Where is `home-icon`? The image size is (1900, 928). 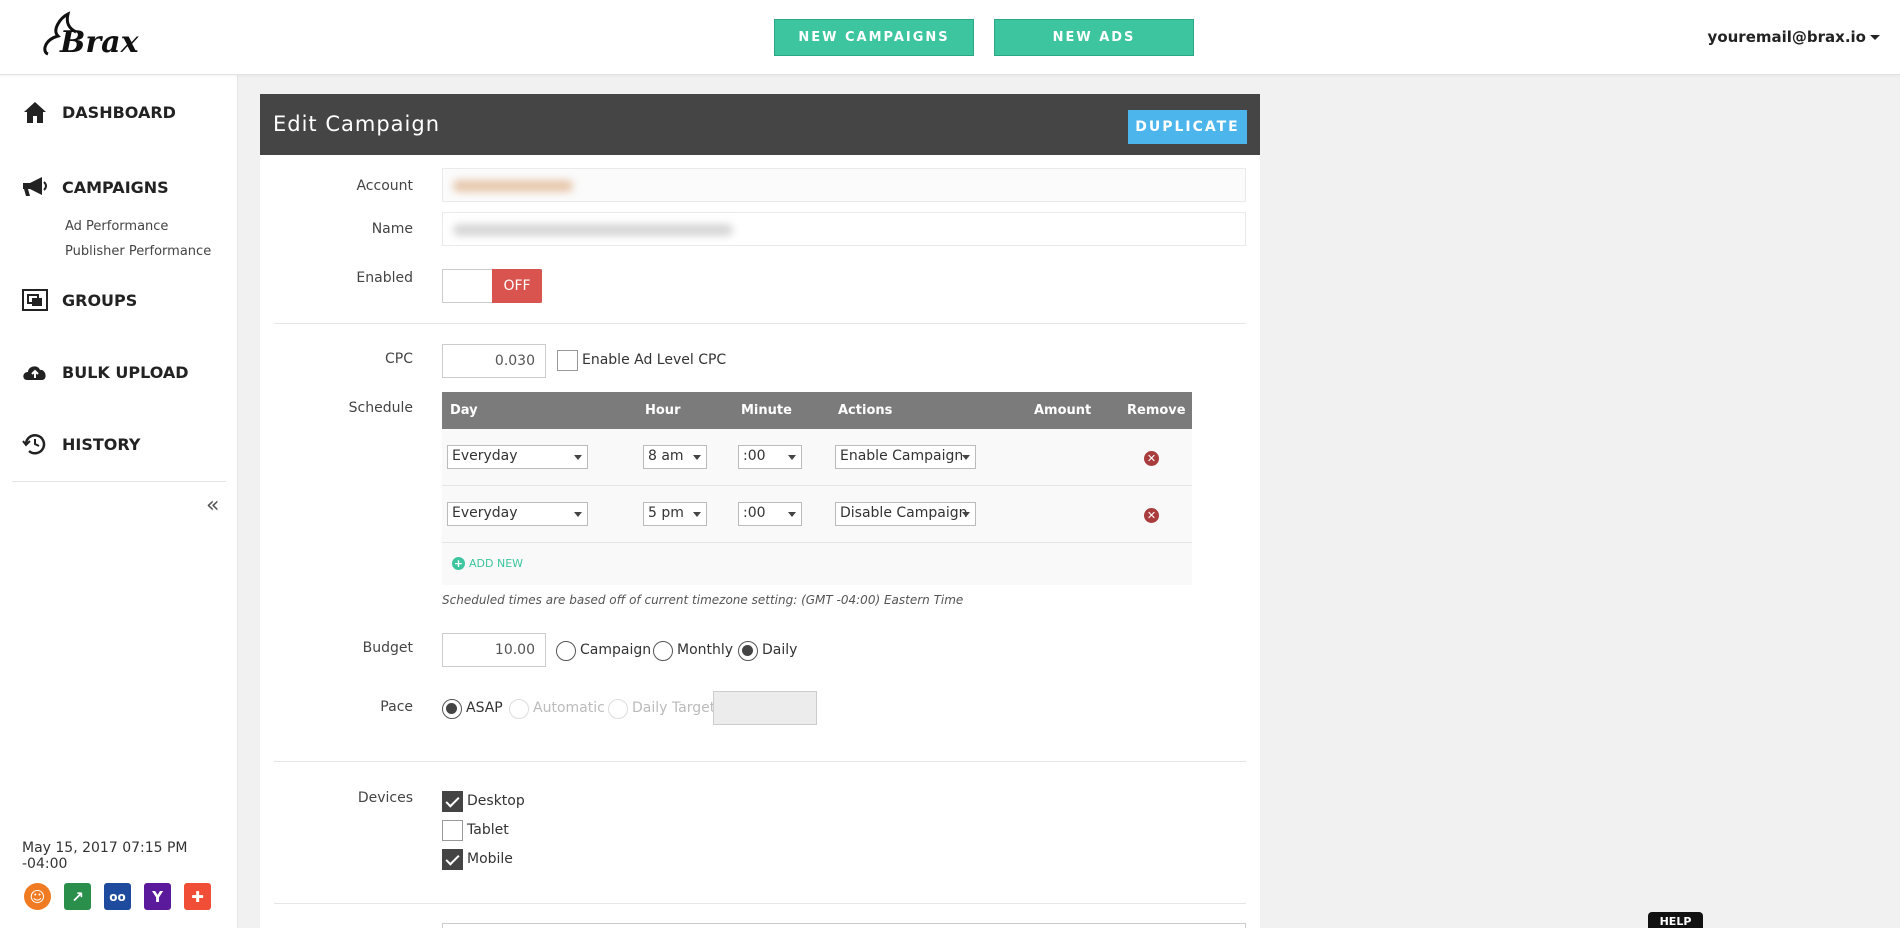
home-icon is located at coordinates (35, 112).